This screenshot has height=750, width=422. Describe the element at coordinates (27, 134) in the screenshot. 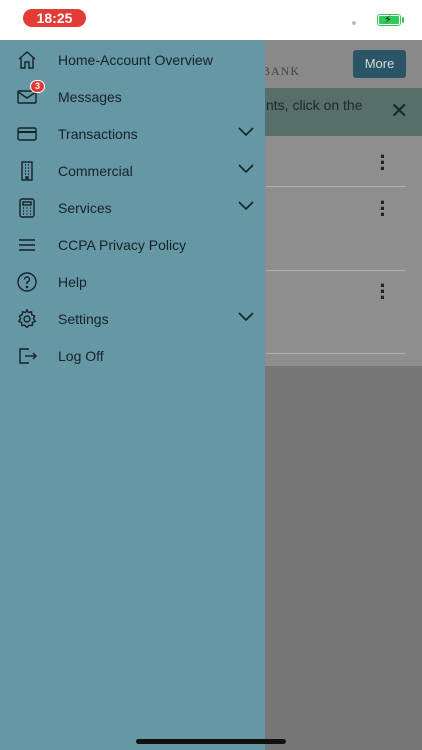

I see `card-icon` at that location.